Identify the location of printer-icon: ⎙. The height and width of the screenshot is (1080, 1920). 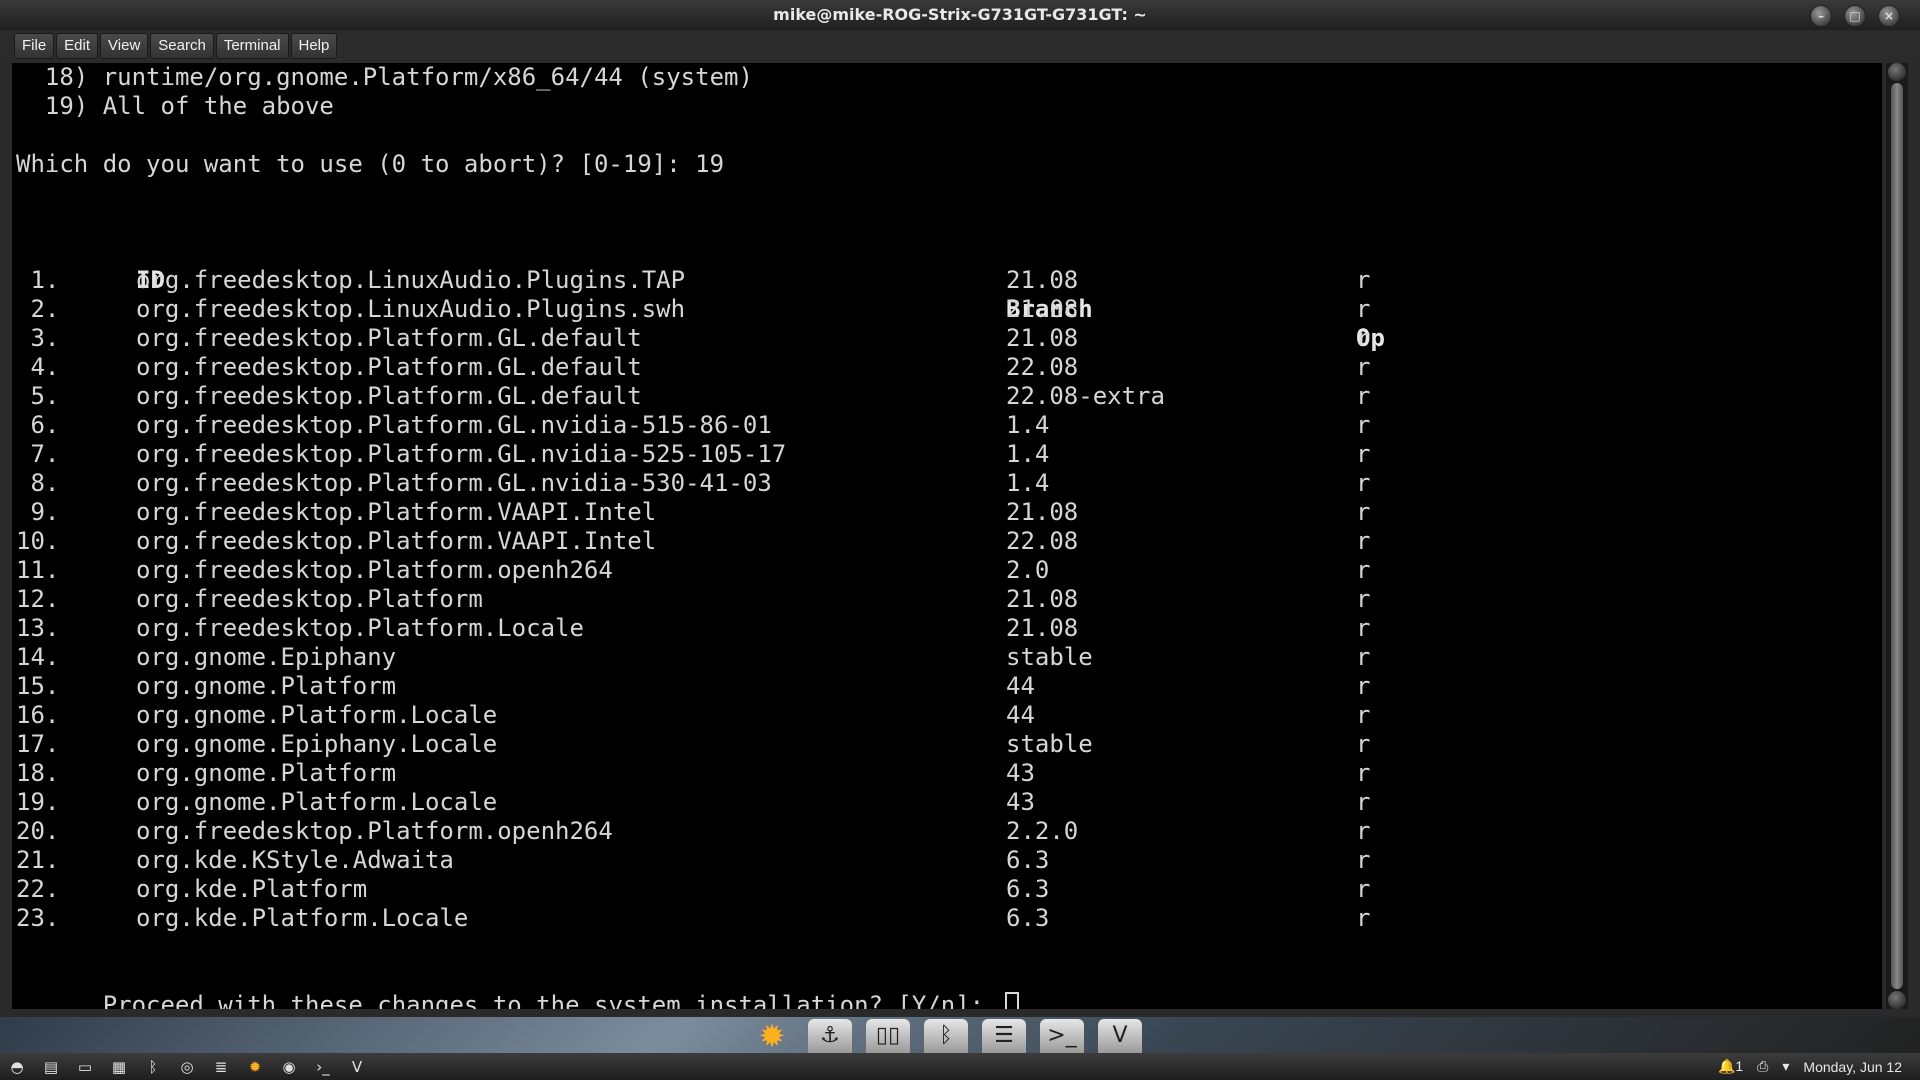
(1762, 1066).